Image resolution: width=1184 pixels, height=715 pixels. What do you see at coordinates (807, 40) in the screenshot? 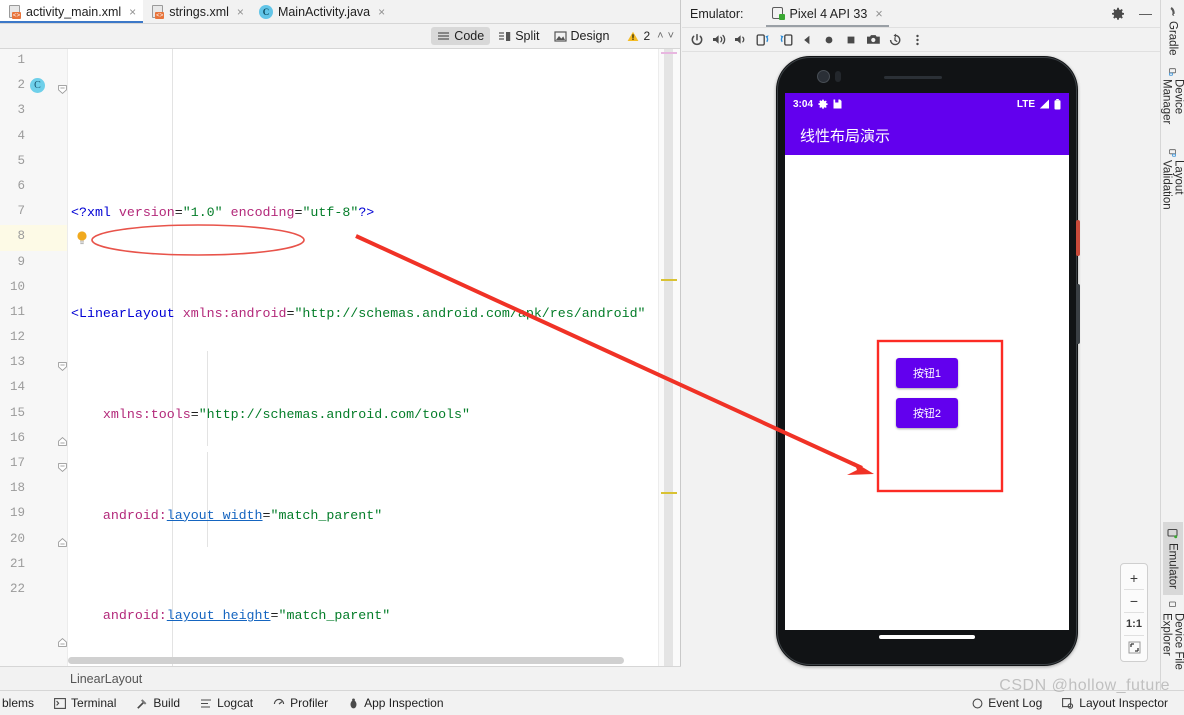
I see `back-nav-icon` at bounding box center [807, 40].